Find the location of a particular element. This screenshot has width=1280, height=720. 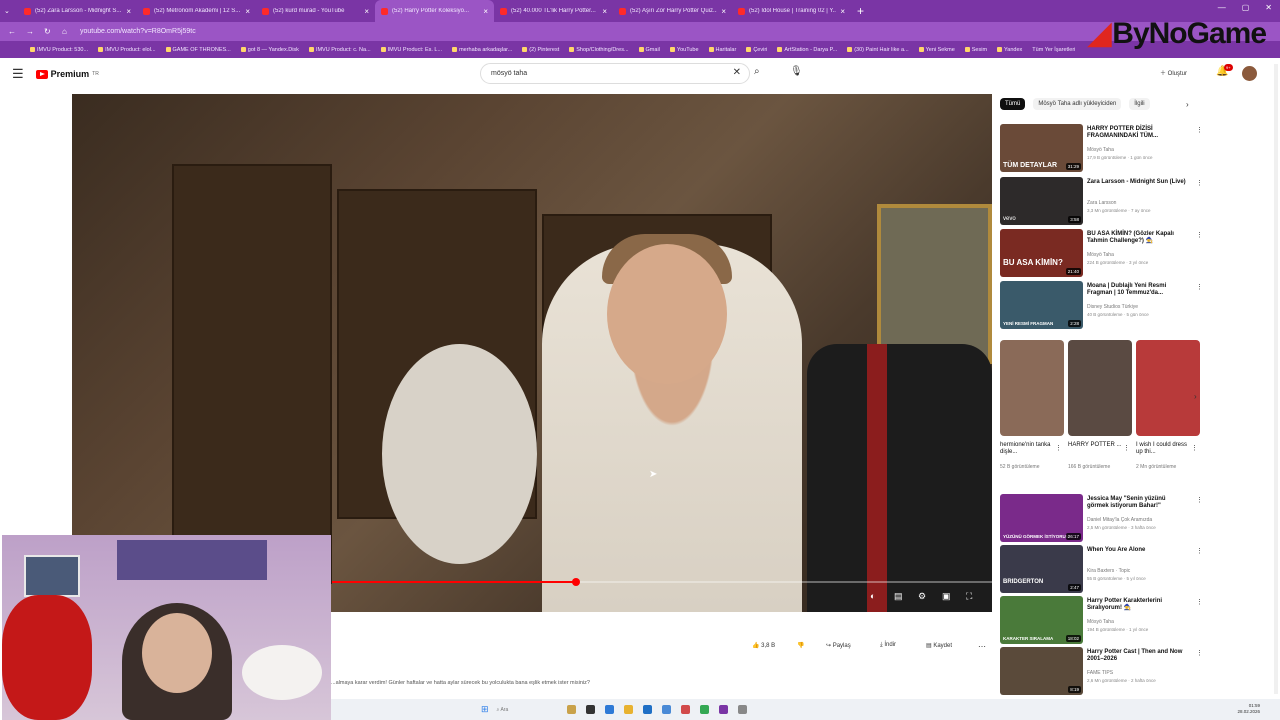

shorts-next-chevron-icon: › is located at coordinates (1195, 396).